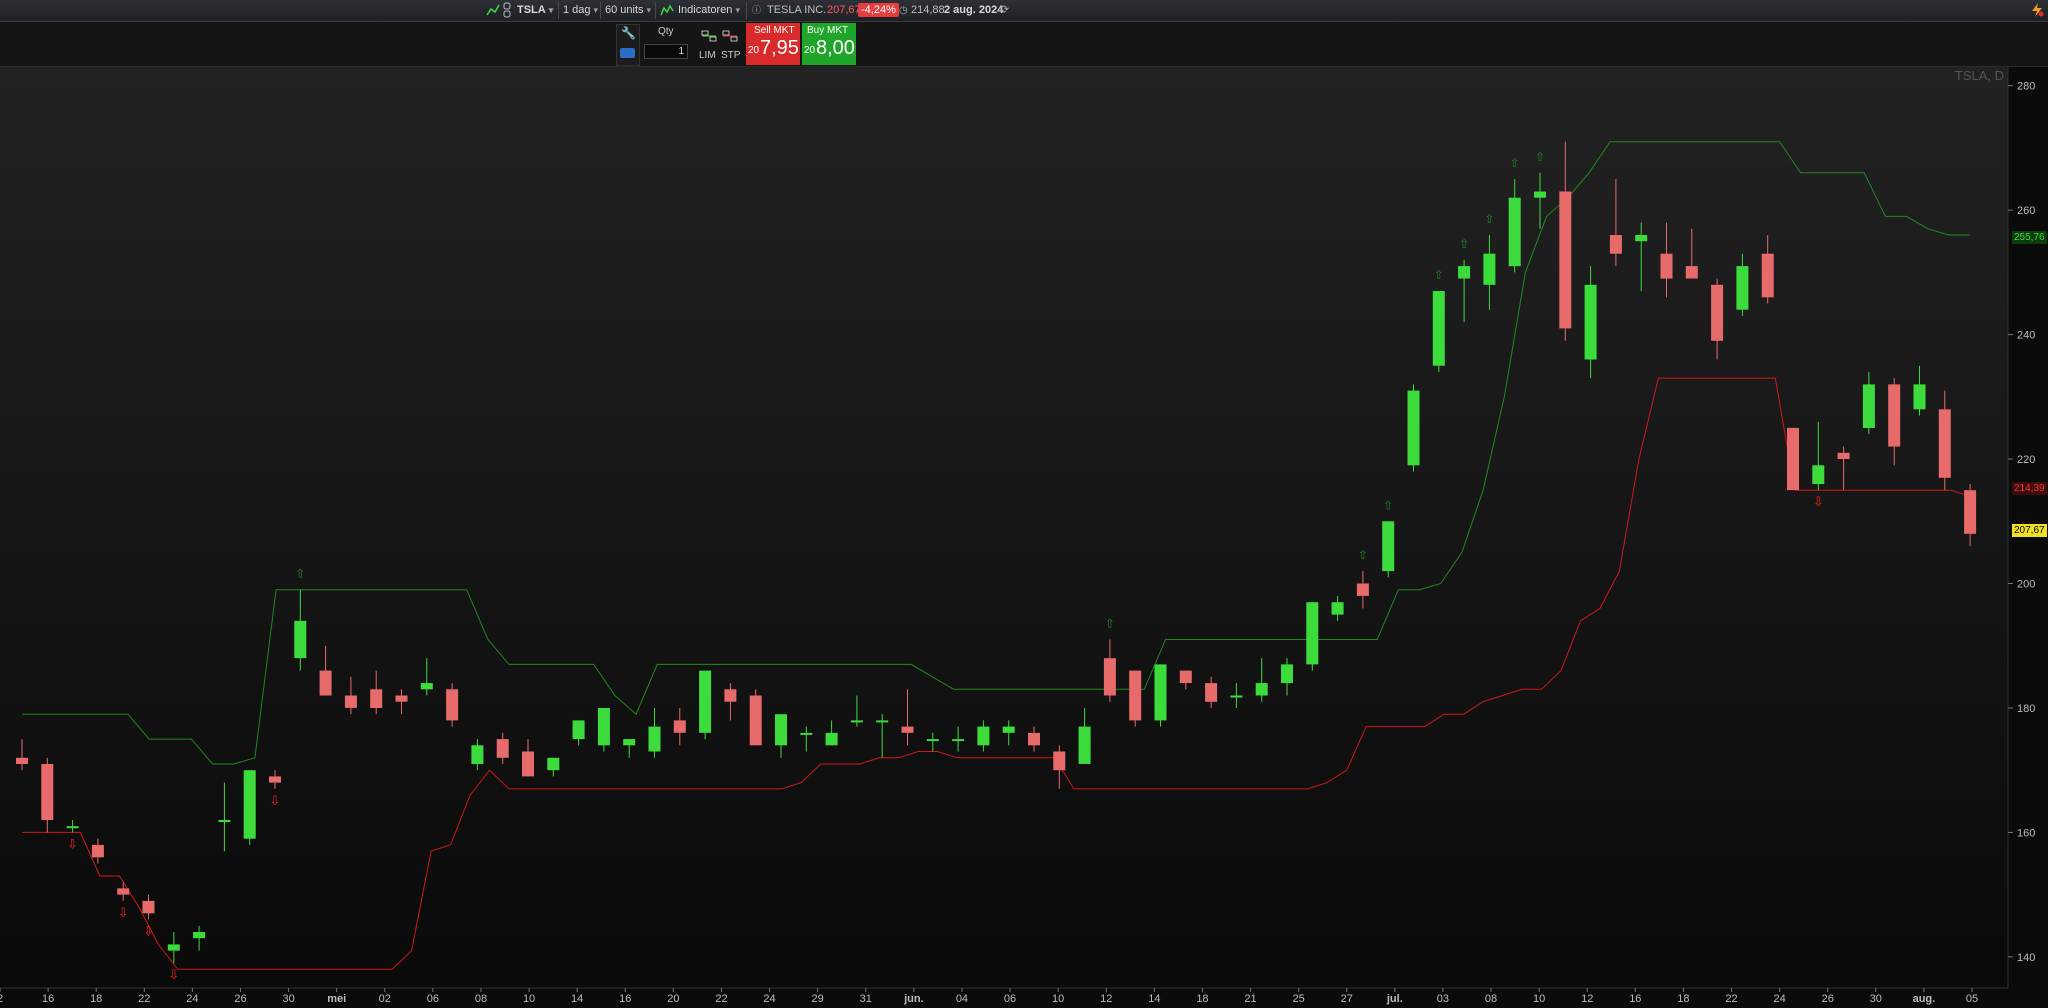 This screenshot has height=1008, width=2048. I want to click on y-tick-label: 220, so click(2026, 460).